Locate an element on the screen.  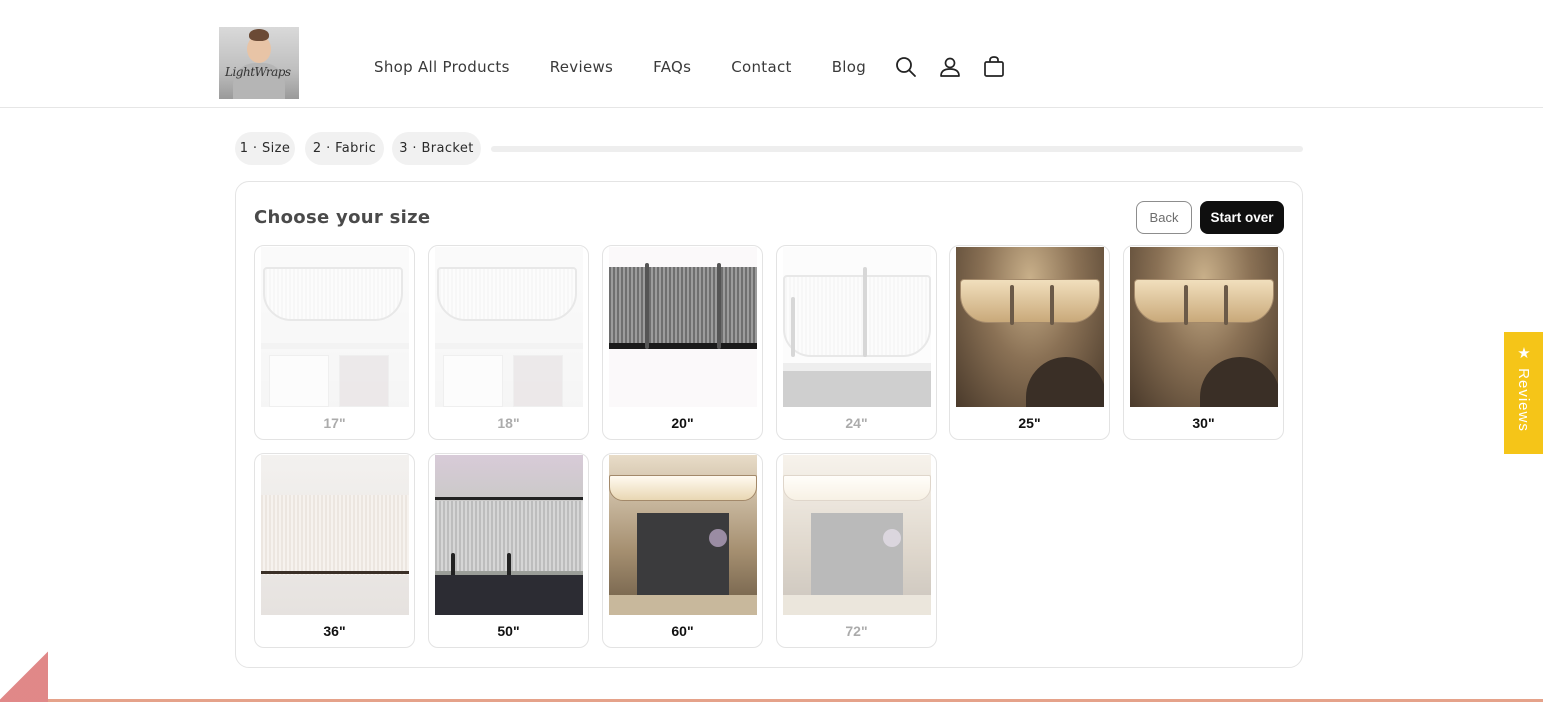
size-label: 17" is located at coordinates (334, 423).